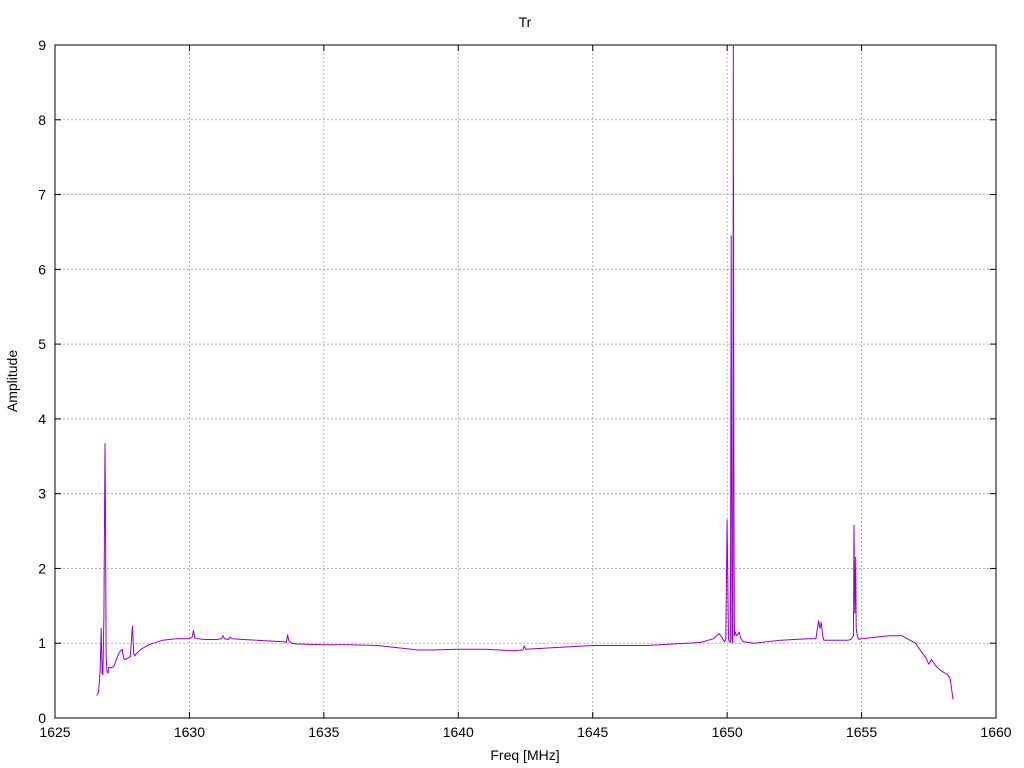  I want to click on x-tick-label: 1635, so click(323, 732).